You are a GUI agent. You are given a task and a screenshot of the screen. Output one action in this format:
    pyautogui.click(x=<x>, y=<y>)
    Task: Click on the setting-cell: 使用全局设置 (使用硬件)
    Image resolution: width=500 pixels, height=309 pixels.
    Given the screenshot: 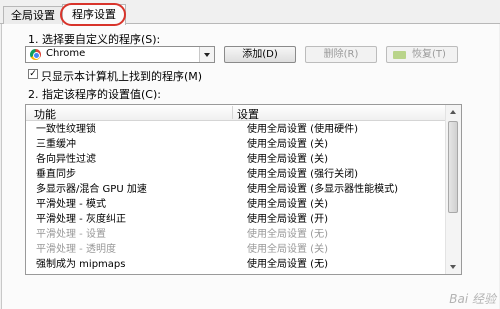 What is the action you would take?
    pyautogui.click(x=302, y=129)
    